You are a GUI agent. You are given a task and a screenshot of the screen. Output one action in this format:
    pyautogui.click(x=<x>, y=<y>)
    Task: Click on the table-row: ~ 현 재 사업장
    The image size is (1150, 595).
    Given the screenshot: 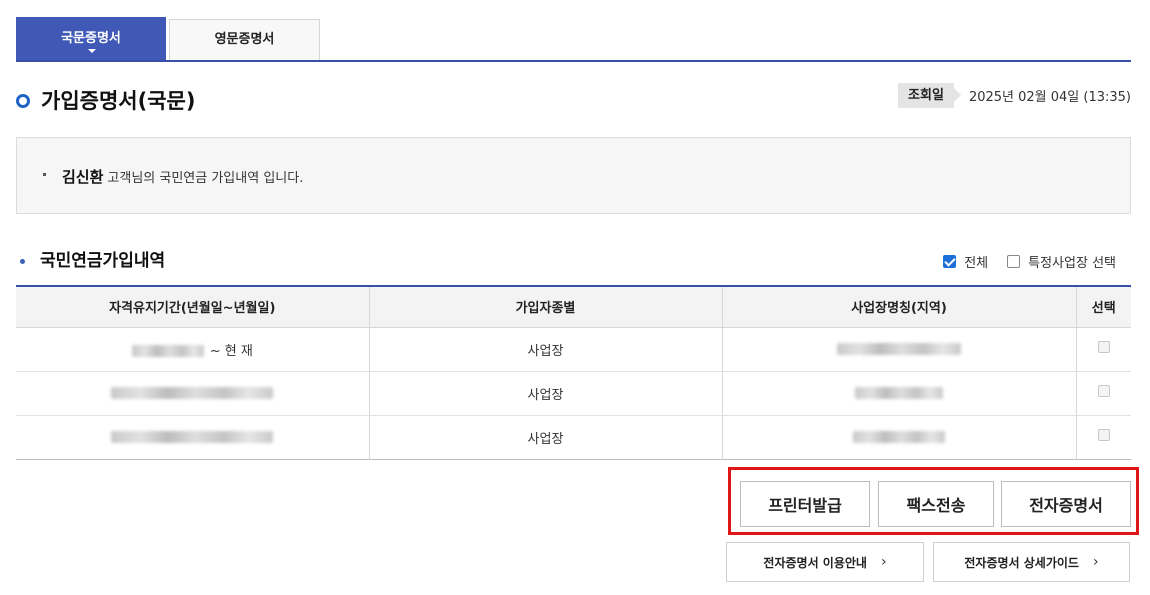 What is the action you would take?
    pyautogui.click(x=573, y=349)
    